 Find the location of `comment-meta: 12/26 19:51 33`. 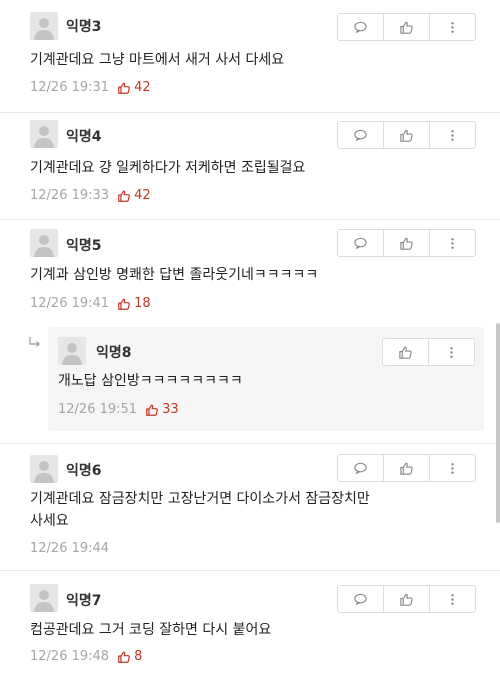

comment-meta: 12/26 19:51 33 is located at coordinates (118, 409).